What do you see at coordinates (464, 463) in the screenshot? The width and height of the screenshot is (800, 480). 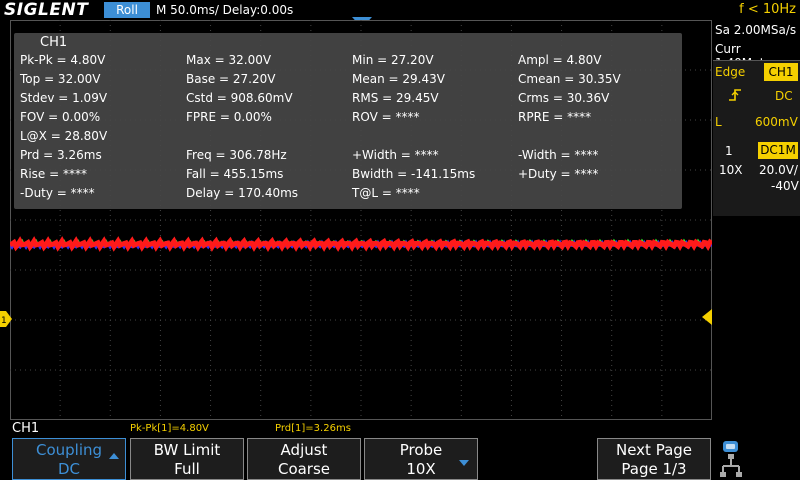 I see `chevron-down-icon` at bounding box center [464, 463].